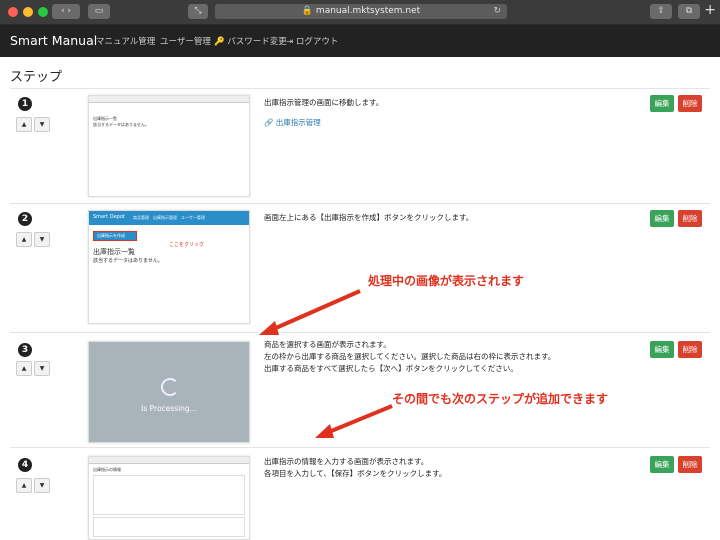  What do you see at coordinates (99, 11) in the screenshot?
I see `sidebar-toggle-icon: ▭` at bounding box center [99, 11].